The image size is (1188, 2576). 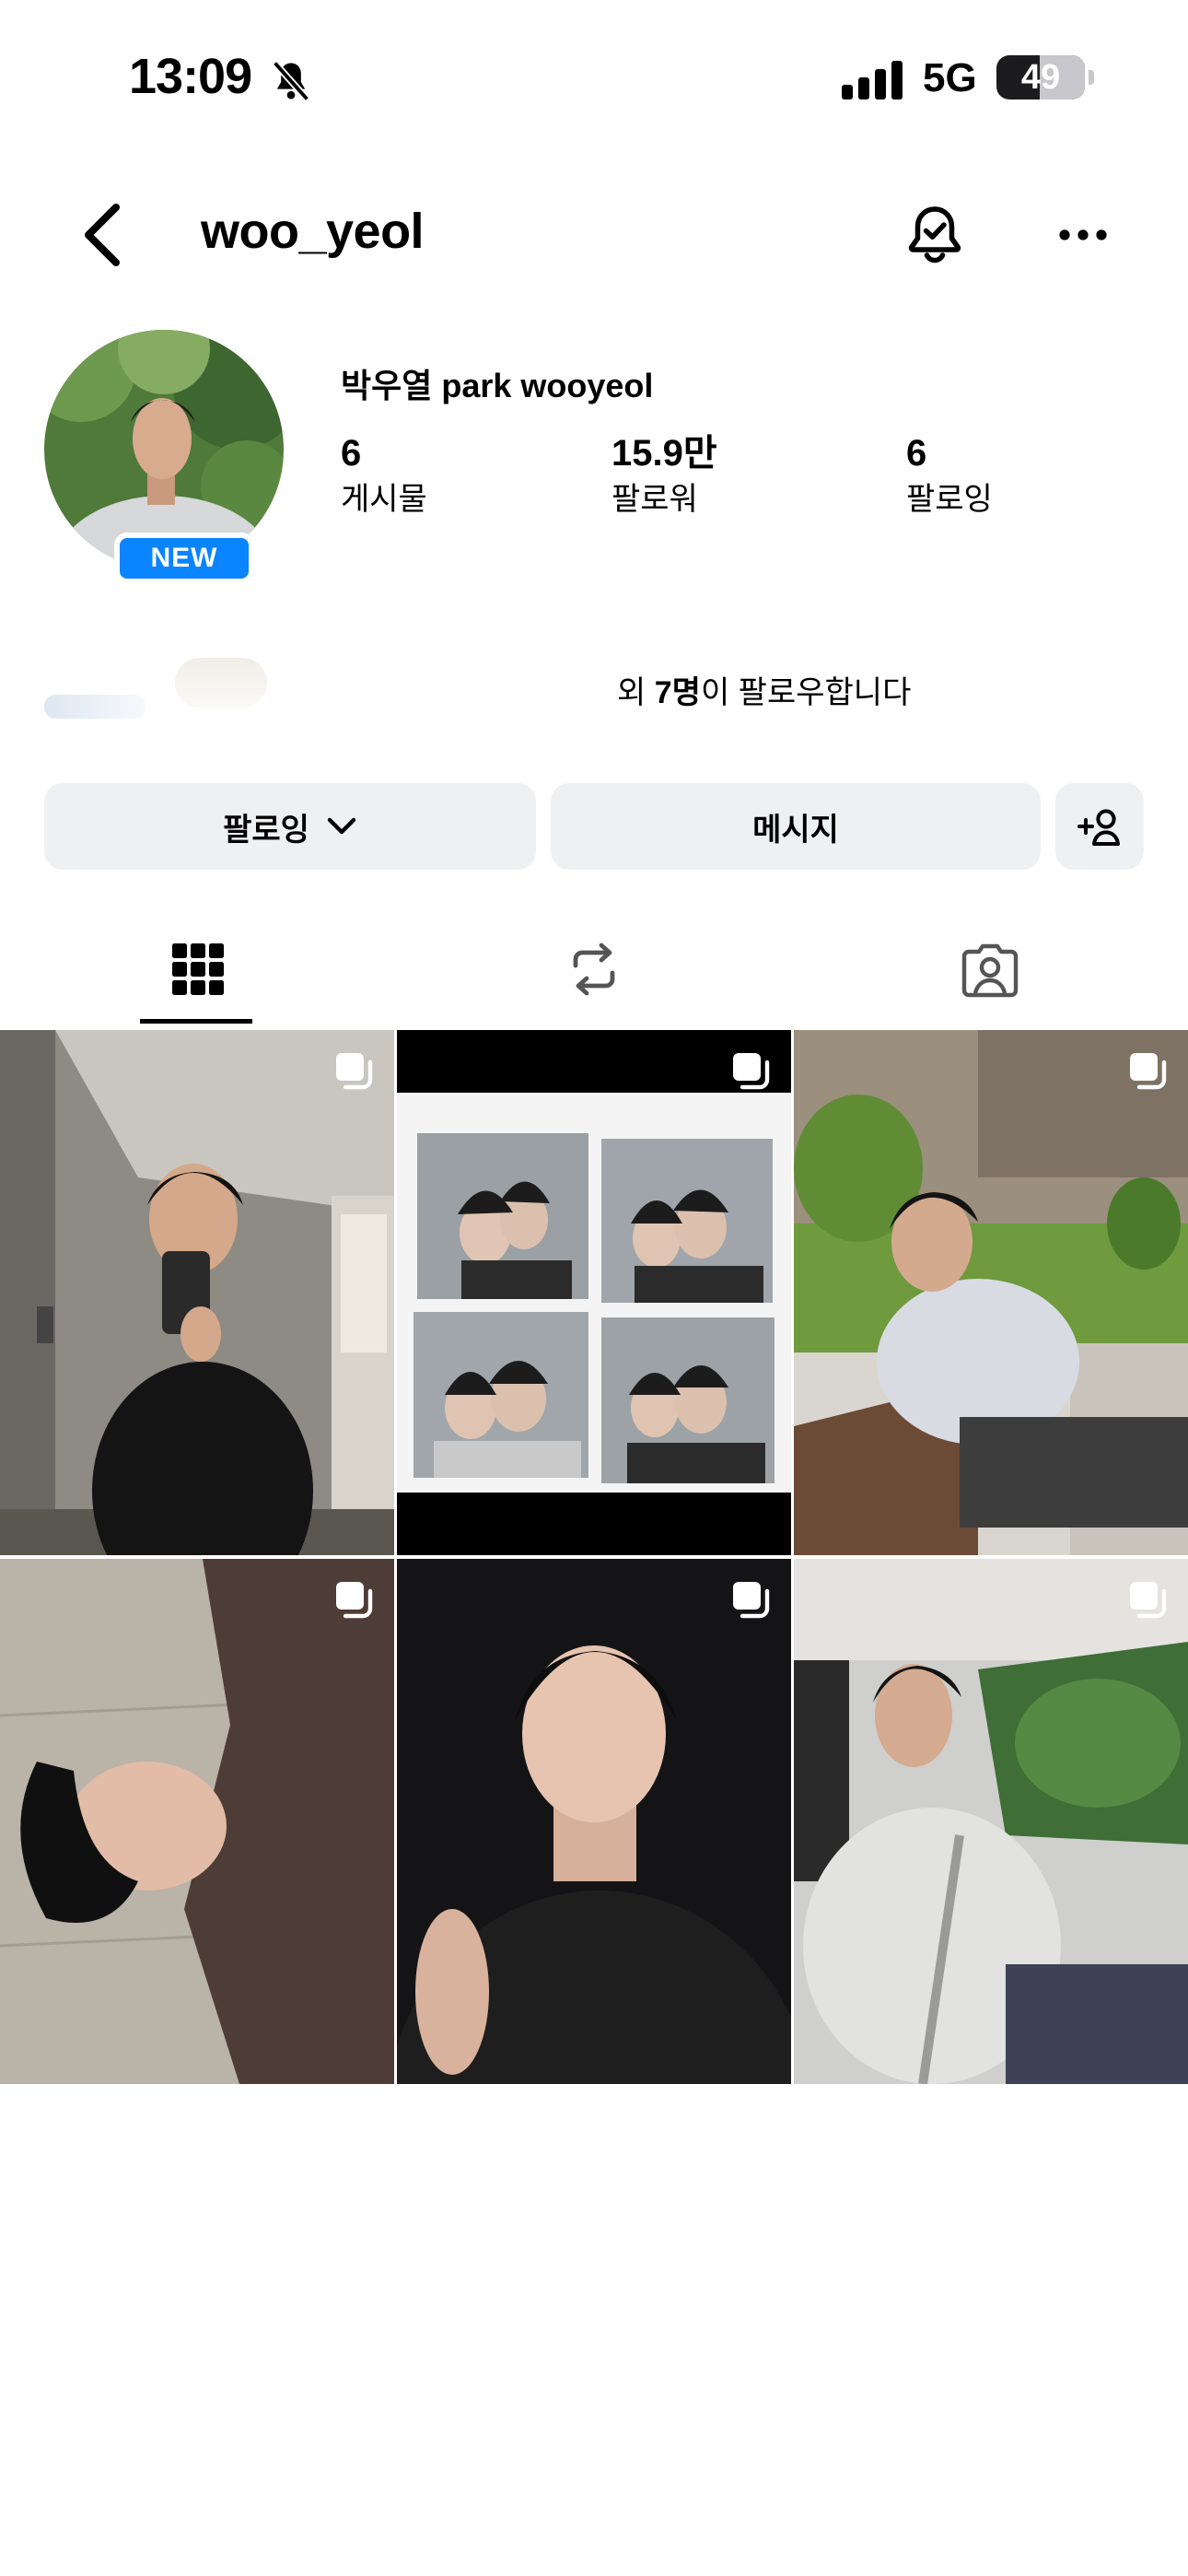 I want to click on followed-by-count: 7명, so click(x=677, y=692).